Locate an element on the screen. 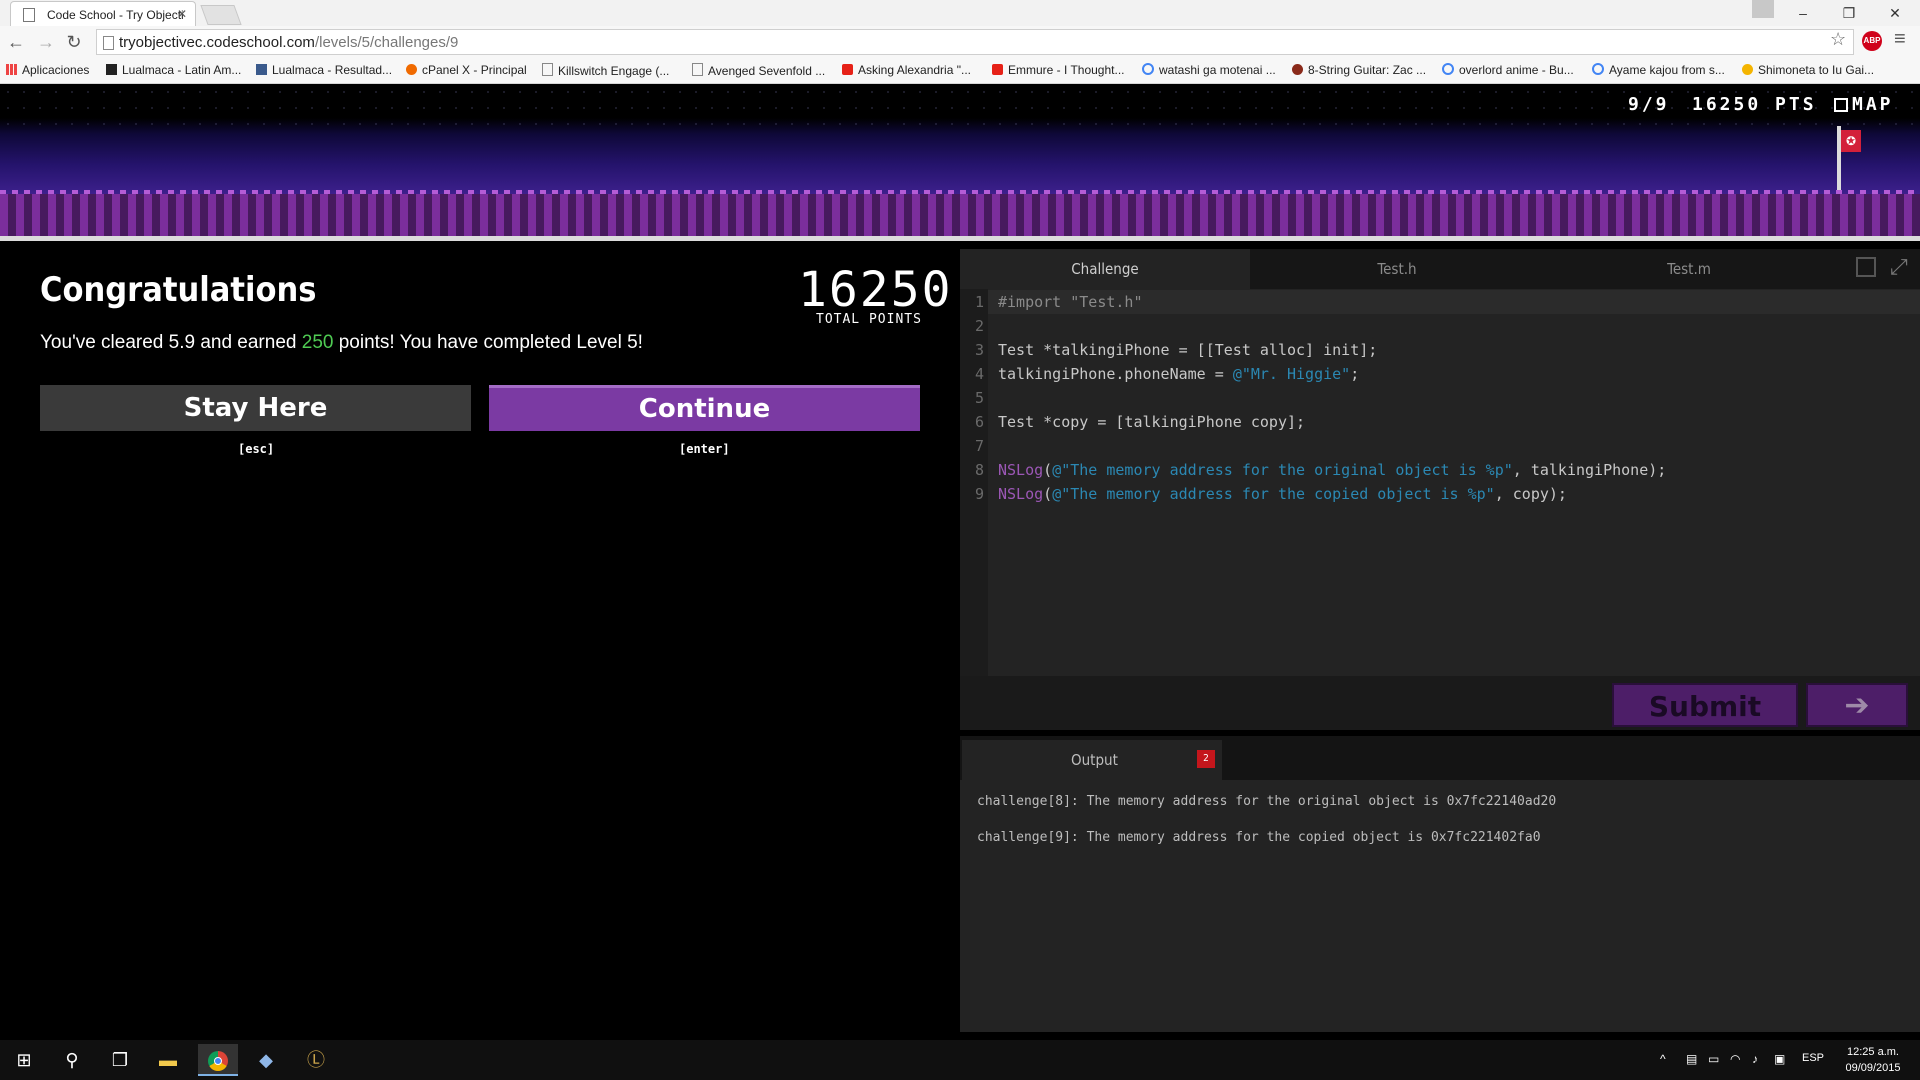  output-panel is located at coordinates (1440, 906).